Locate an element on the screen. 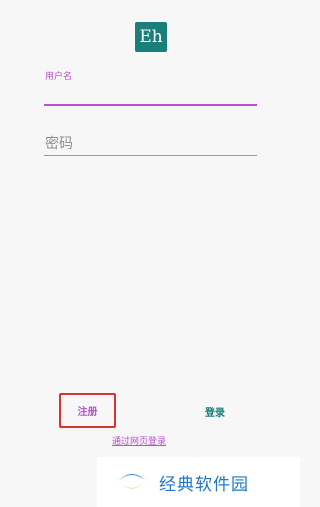 The image size is (320, 507). login-button: 登录 is located at coordinates (215, 411).